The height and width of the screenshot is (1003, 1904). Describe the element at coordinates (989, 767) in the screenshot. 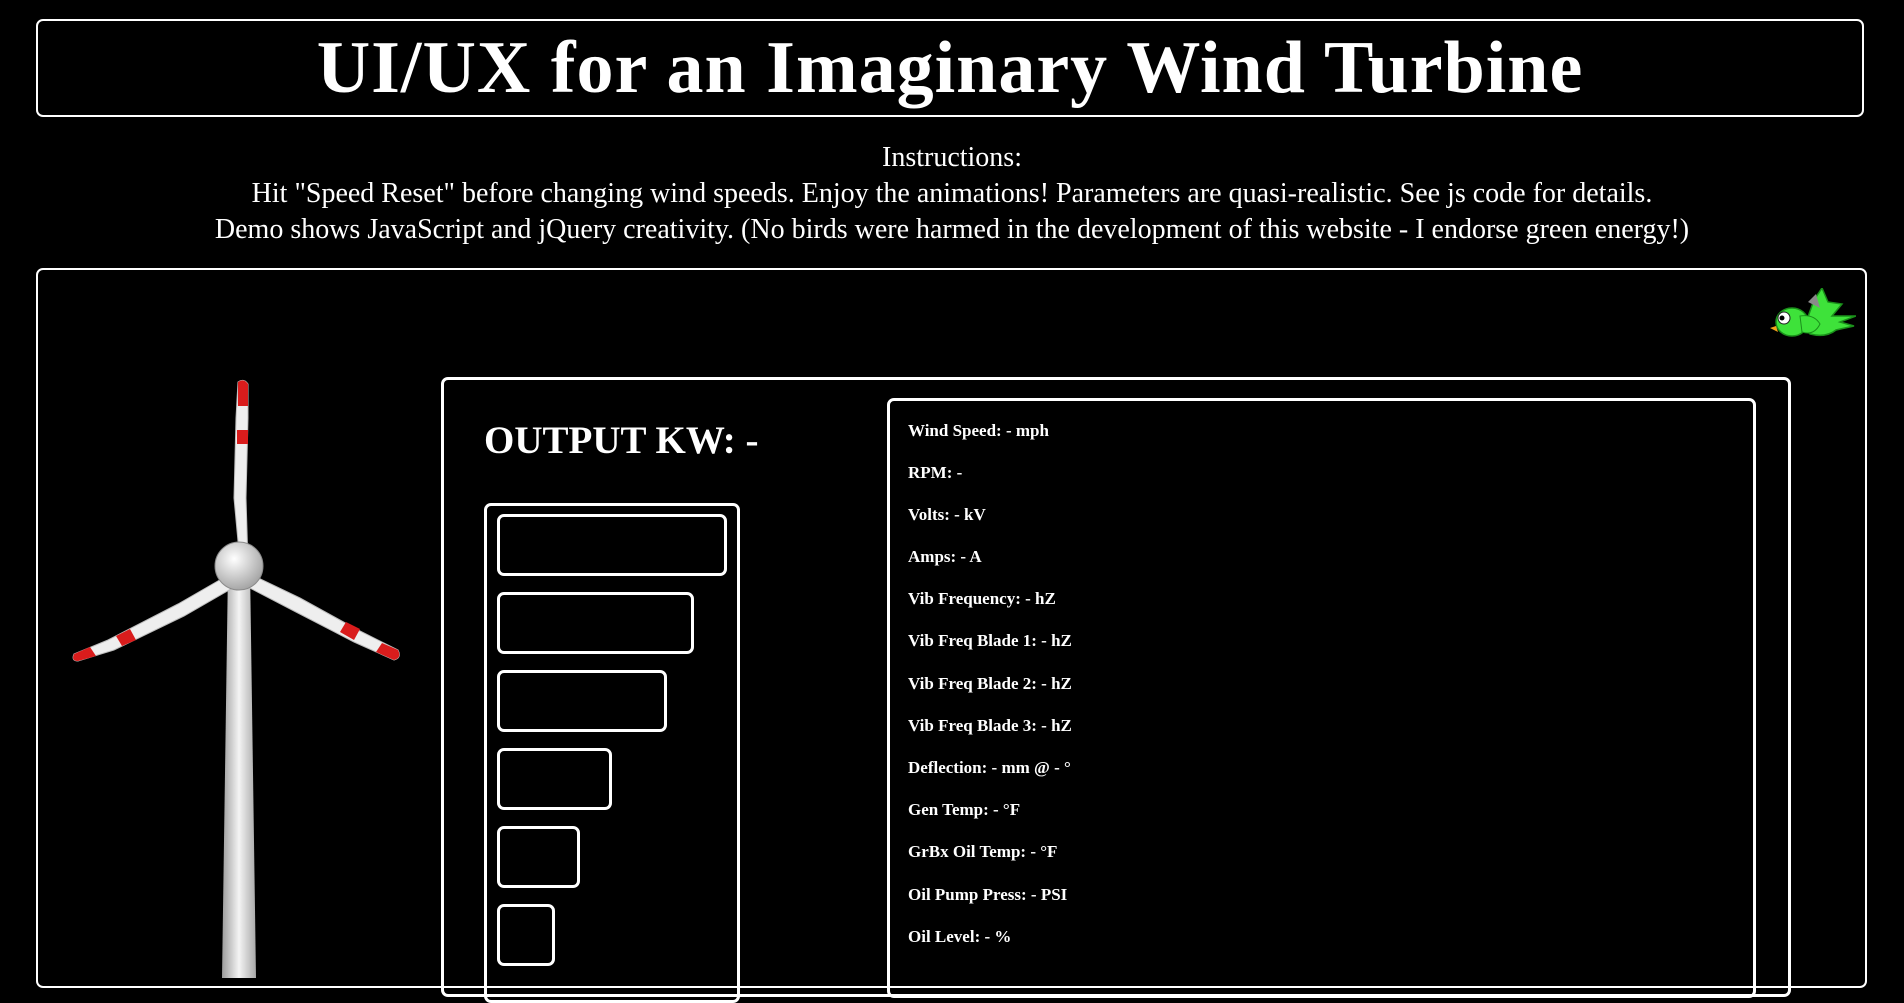

I see `reading-deflection: Deflection: - mm @ - °` at that location.